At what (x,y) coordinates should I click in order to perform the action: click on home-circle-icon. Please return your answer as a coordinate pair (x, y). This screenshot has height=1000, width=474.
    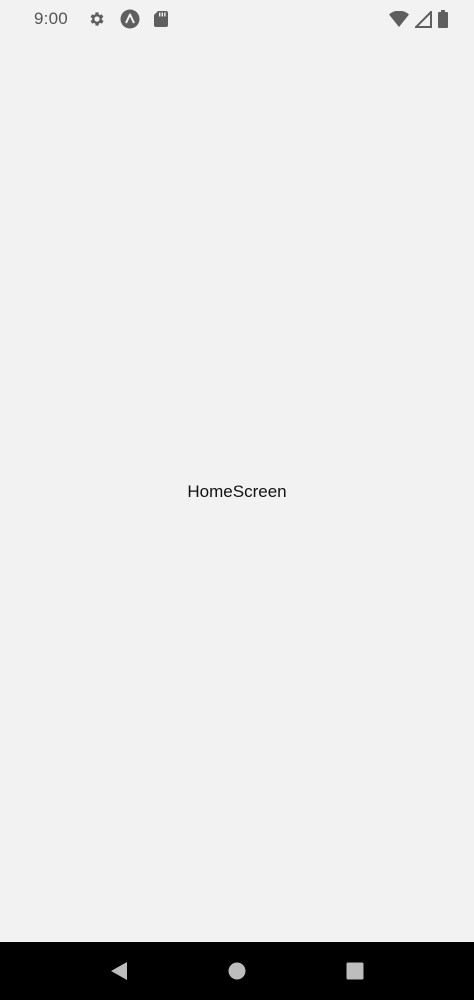
    Looking at the image, I should click on (237, 971).